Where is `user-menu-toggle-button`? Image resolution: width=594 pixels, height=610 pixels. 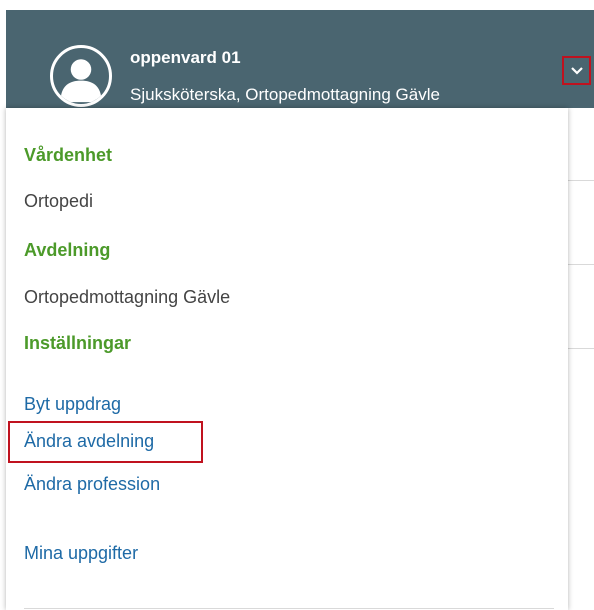
user-menu-toggle-button is located at coordinates (576, 70).